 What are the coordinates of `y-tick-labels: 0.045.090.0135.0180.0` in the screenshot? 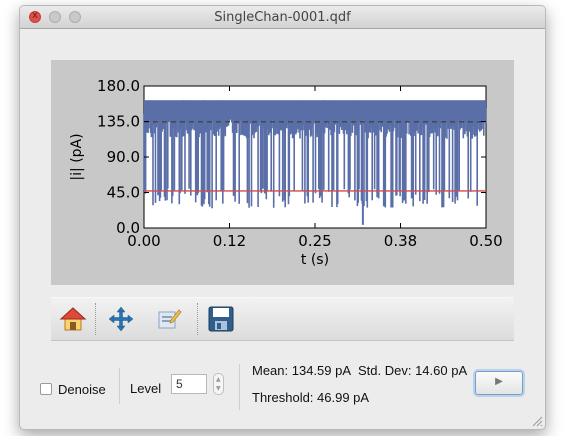 It's located at (118, 157).